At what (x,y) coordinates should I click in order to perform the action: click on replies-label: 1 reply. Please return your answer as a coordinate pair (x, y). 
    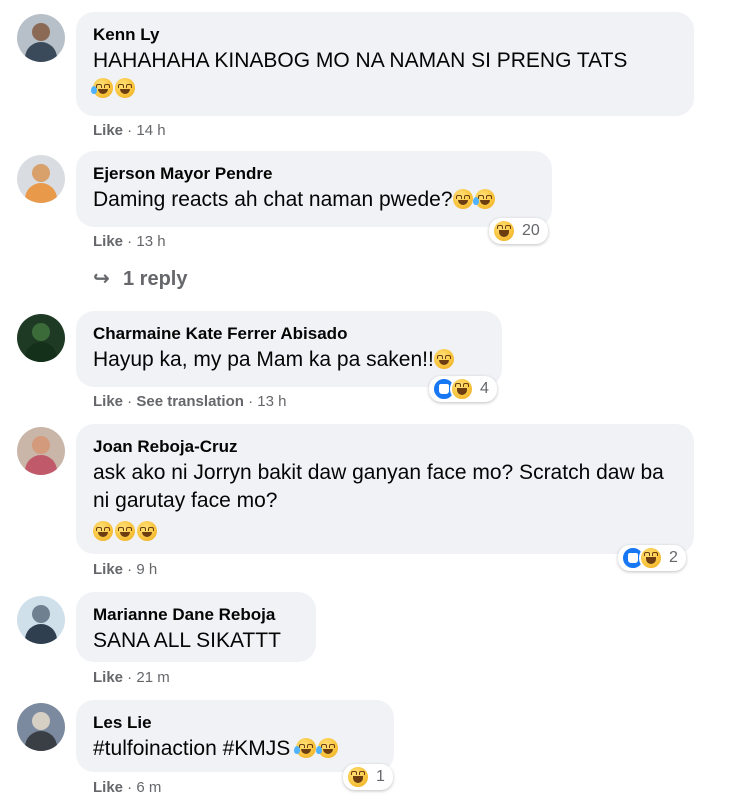
    Looking at the image, I should click on (155, 279).